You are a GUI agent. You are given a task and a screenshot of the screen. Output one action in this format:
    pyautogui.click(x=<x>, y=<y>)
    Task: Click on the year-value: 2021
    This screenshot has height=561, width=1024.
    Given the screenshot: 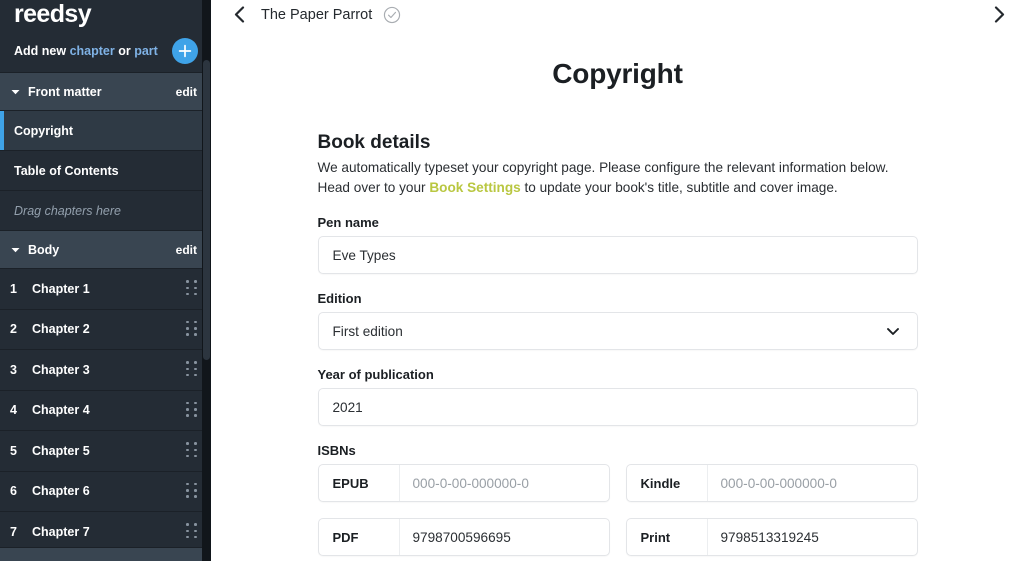 What is the action you would take?
    pyautogui.click(x=347, y=407)
    